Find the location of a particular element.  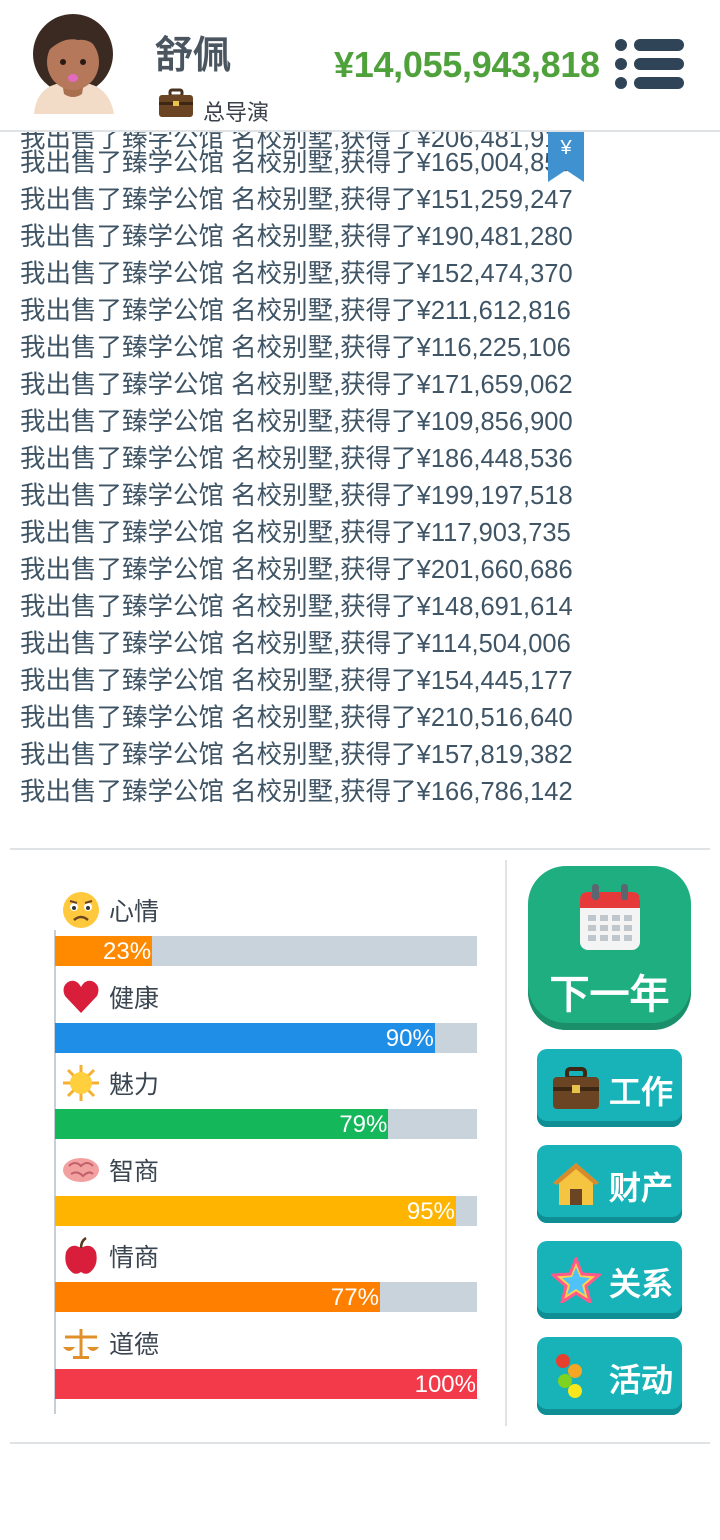

bookmark-symbol: ¥ is located at coordinates (565, 148).